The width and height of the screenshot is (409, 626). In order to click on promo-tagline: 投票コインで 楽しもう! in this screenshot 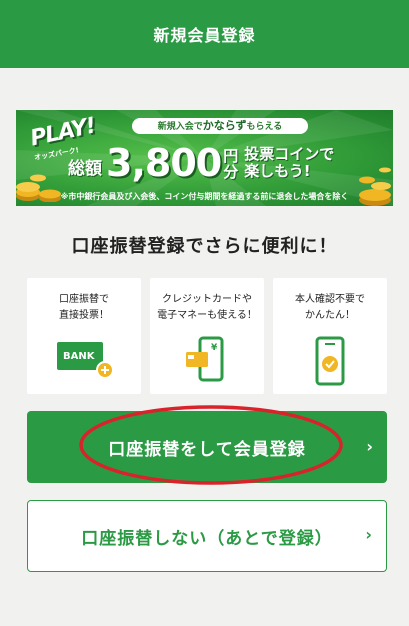, I will do `click(289, 164)`.